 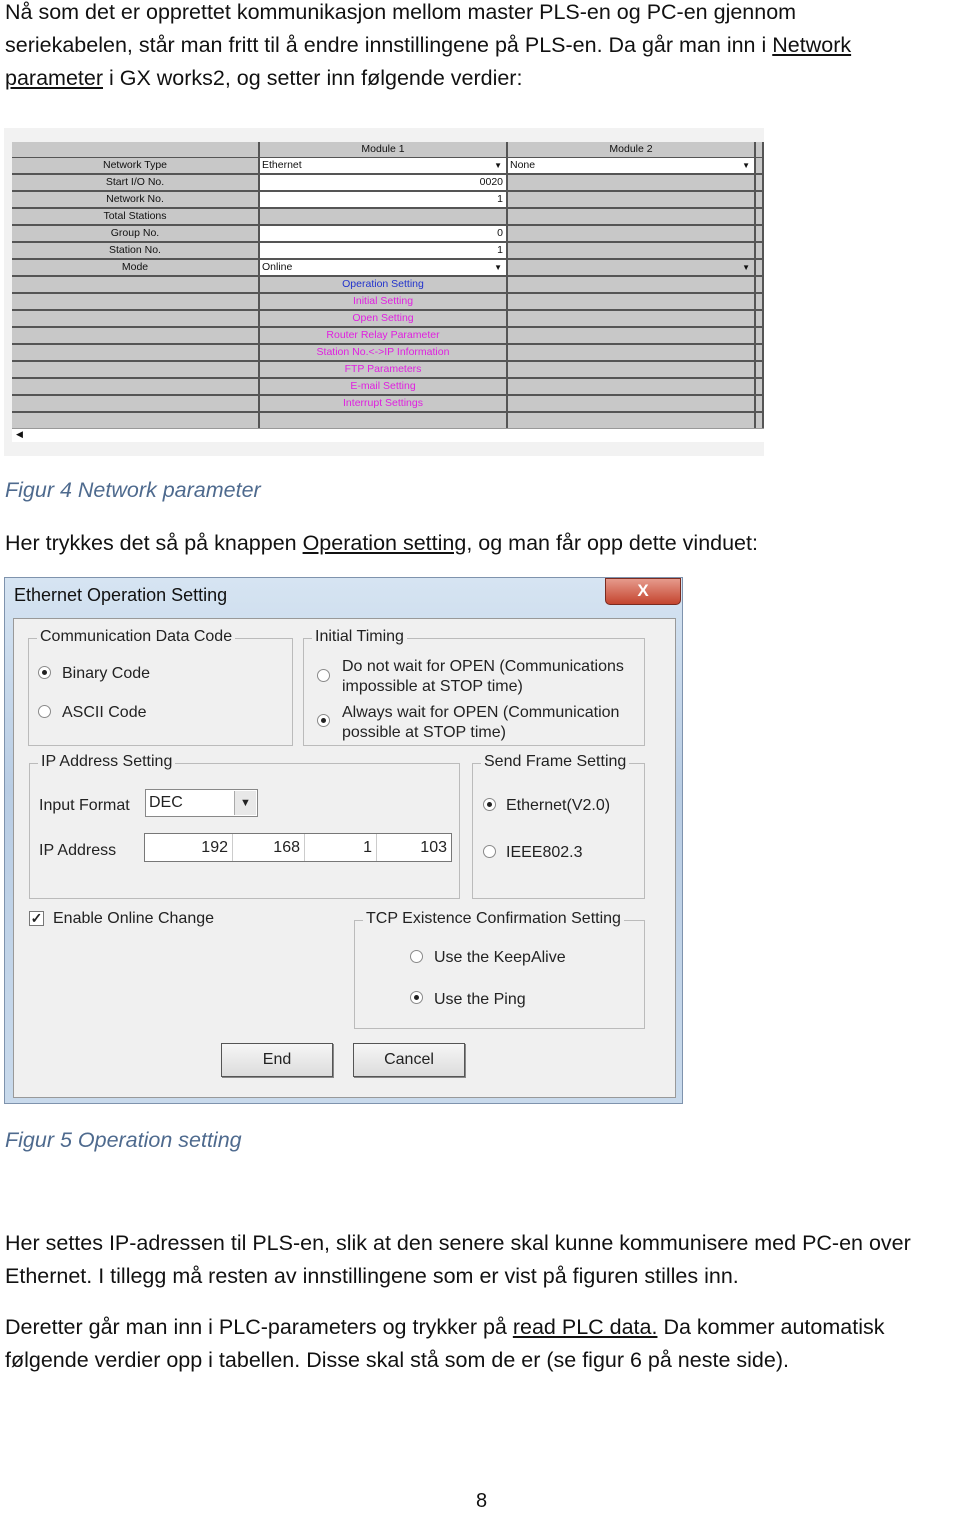 What do you see at coordinates (107, 762) in the screenshot?
I see `group-label: IP Address Setting` at bounding box center [107, 762].